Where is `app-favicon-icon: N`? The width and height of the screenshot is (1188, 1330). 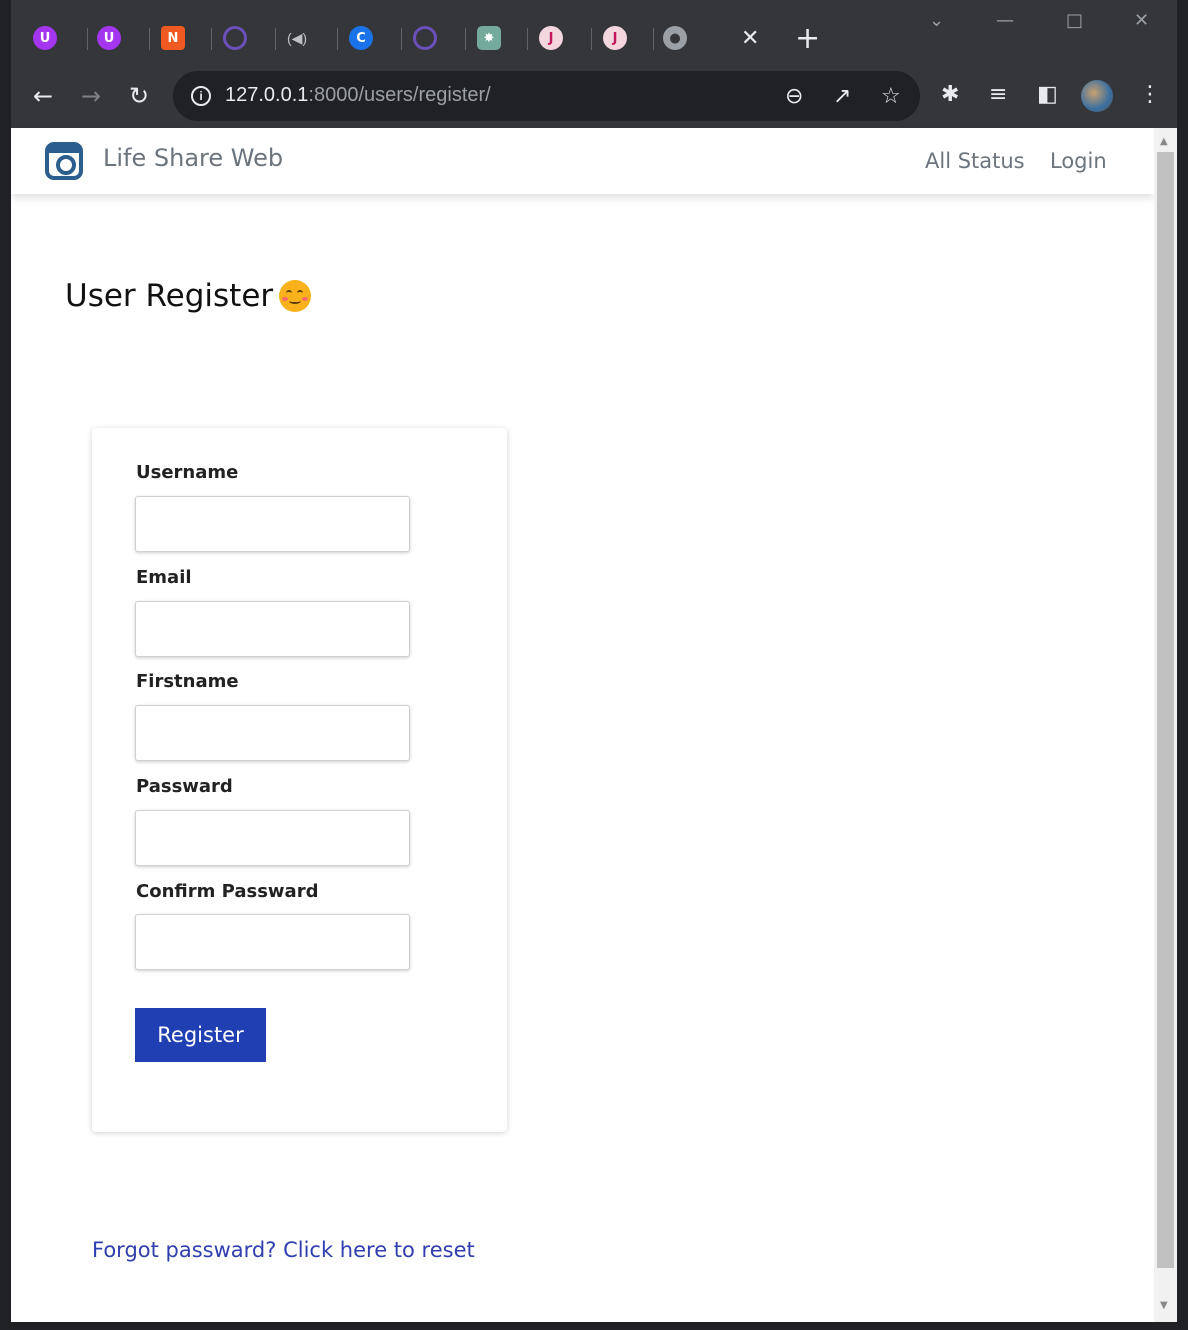
app-favicon-icon: N is located at coordinates (173, 38).